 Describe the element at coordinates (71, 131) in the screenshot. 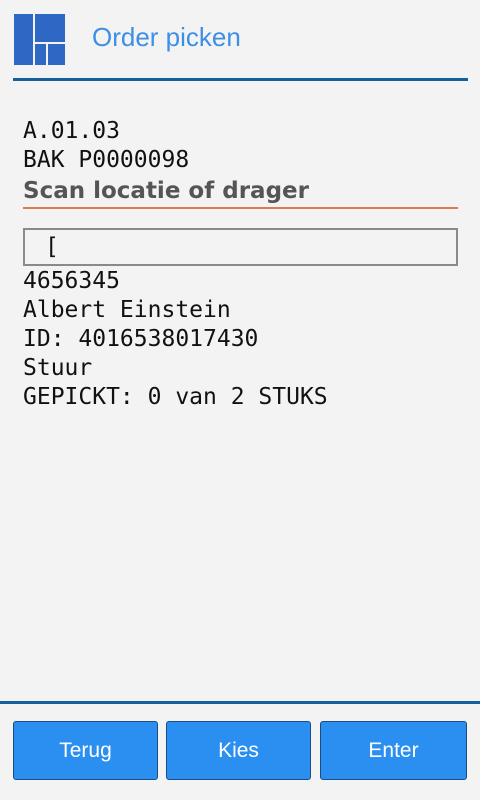

I see `location-text: A.01.03` at that location.